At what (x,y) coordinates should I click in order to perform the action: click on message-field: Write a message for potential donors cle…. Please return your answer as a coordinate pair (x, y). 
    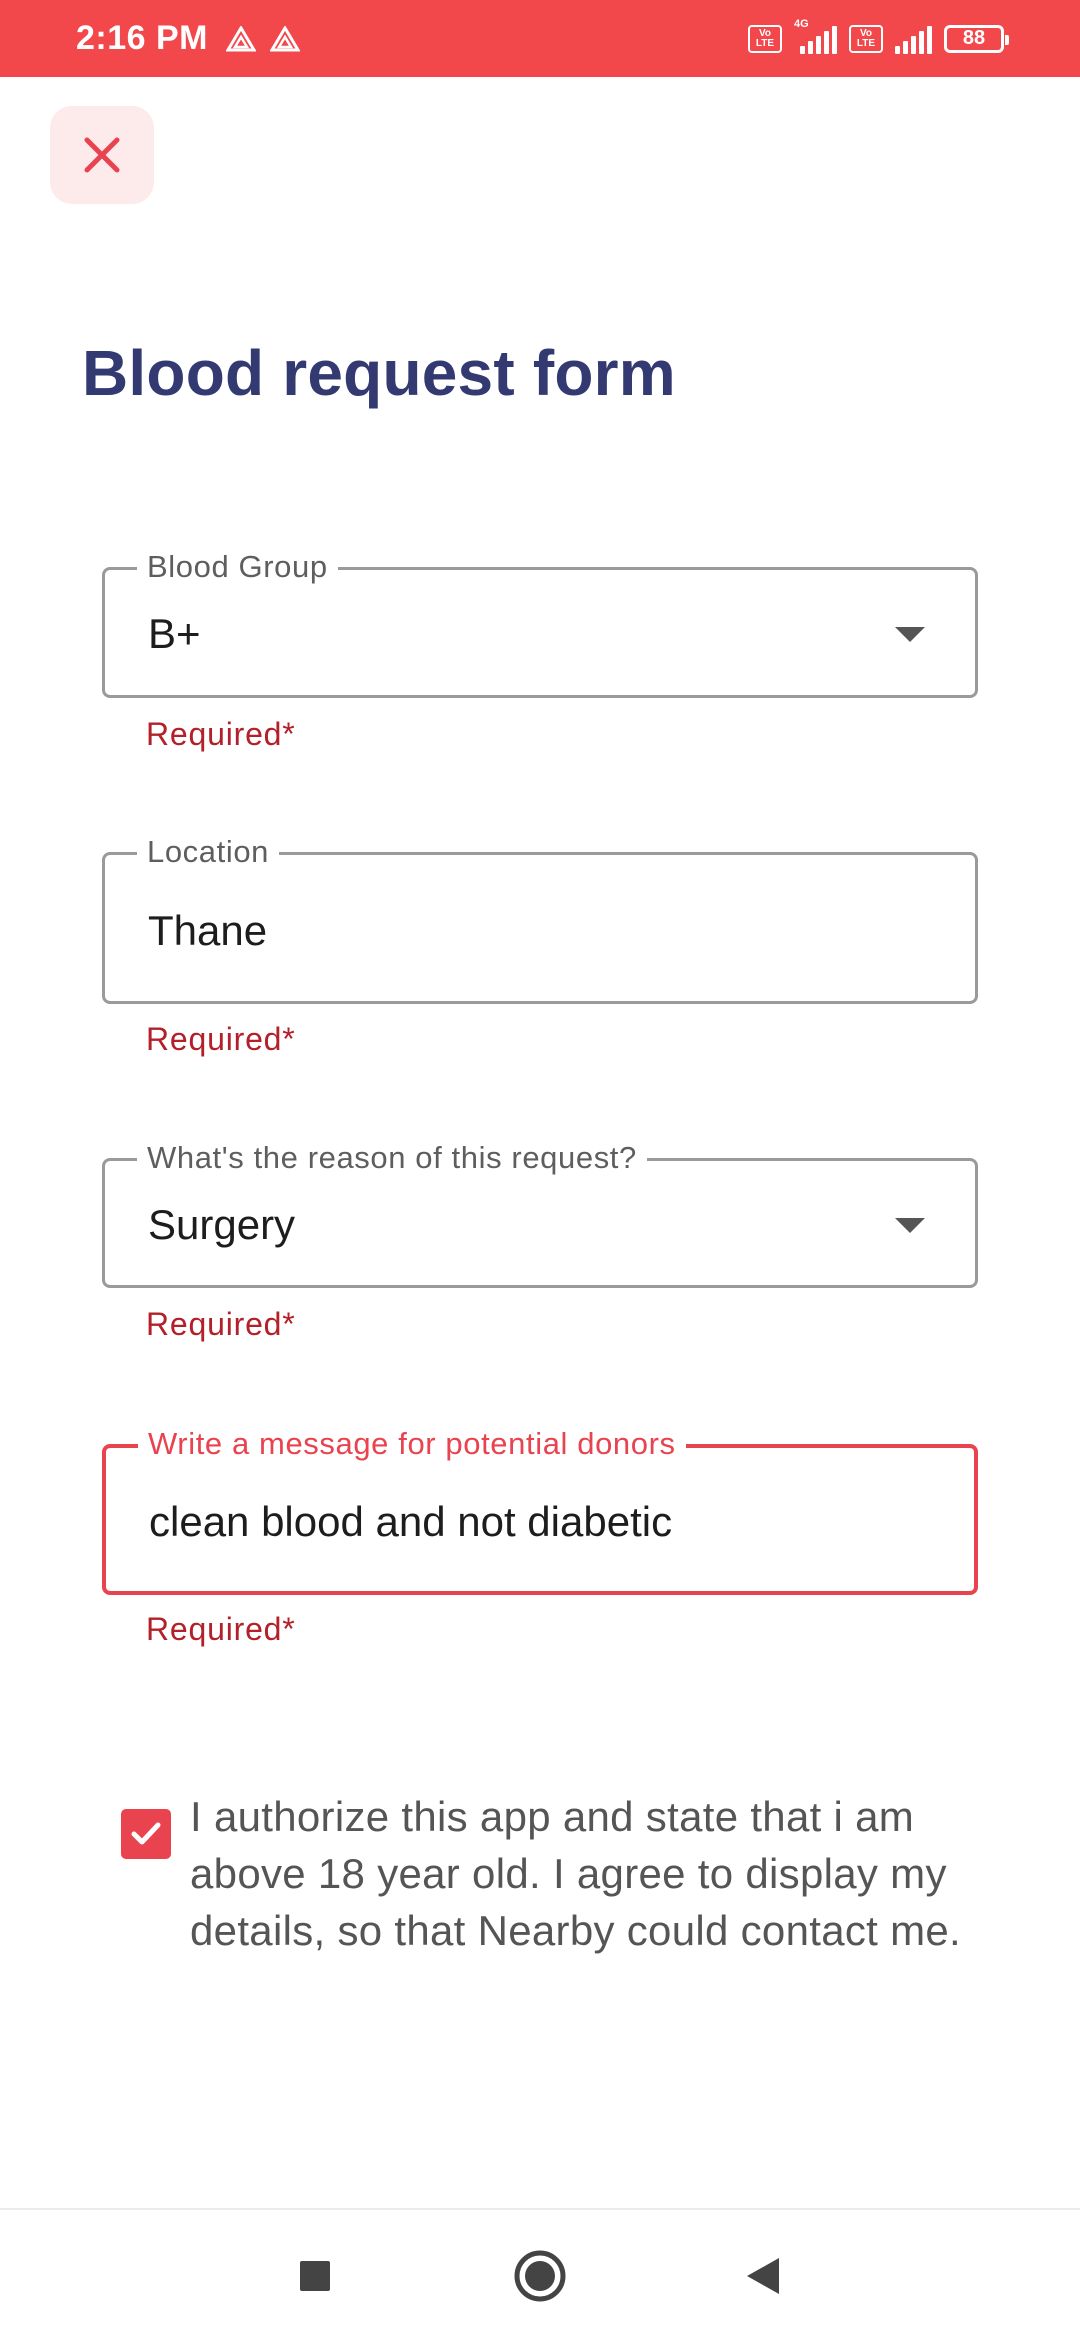
    Looking at the image, I should click on (540, 1510).